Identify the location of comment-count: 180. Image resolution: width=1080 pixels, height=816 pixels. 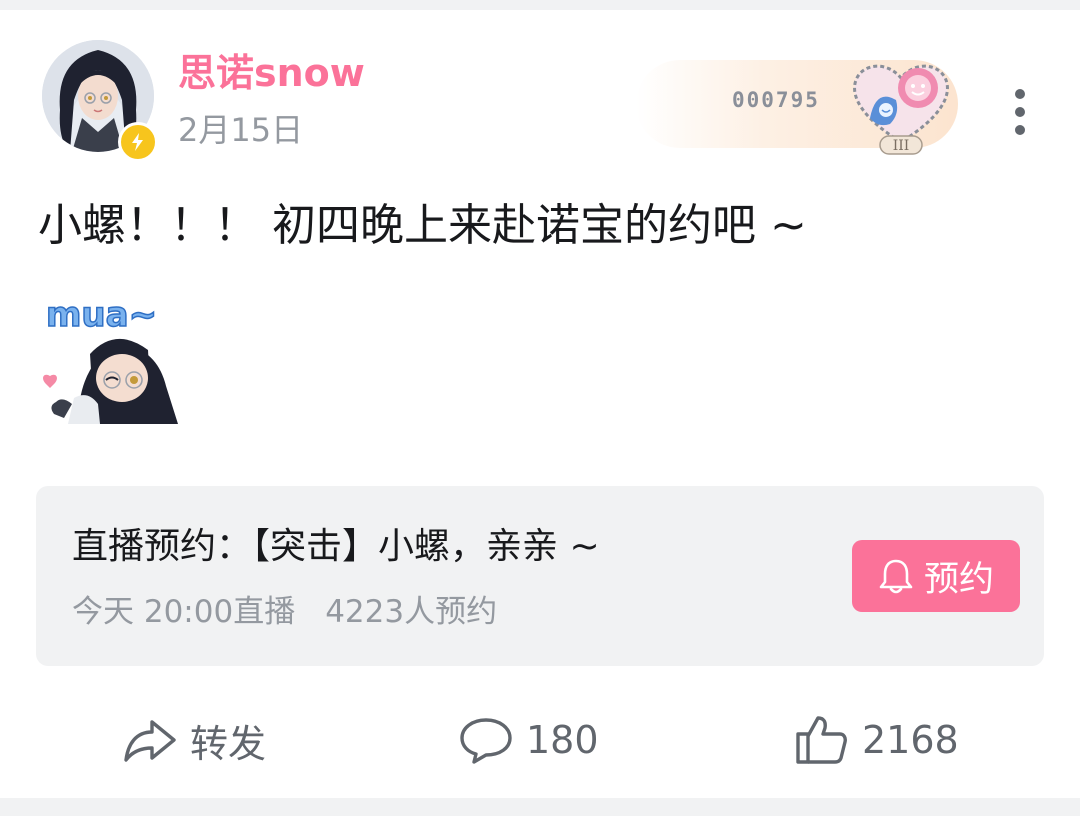
(562, 740).